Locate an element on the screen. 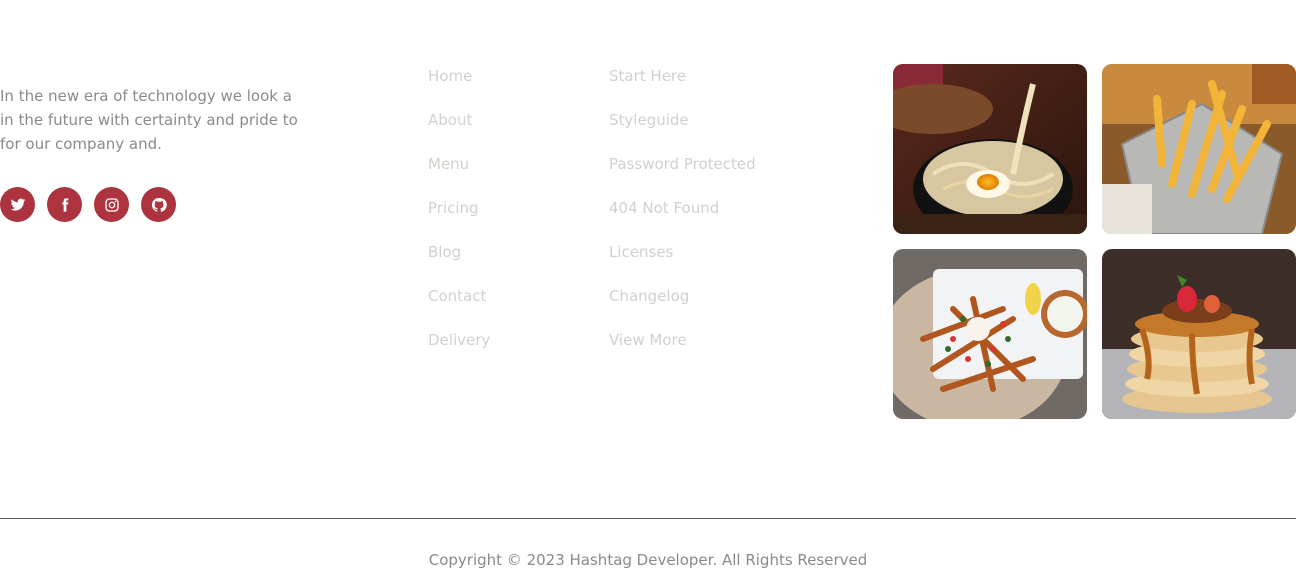 This screenshot has height=573, width=1296. footer-link-item: Pricing is located at coordinates (459, 218).